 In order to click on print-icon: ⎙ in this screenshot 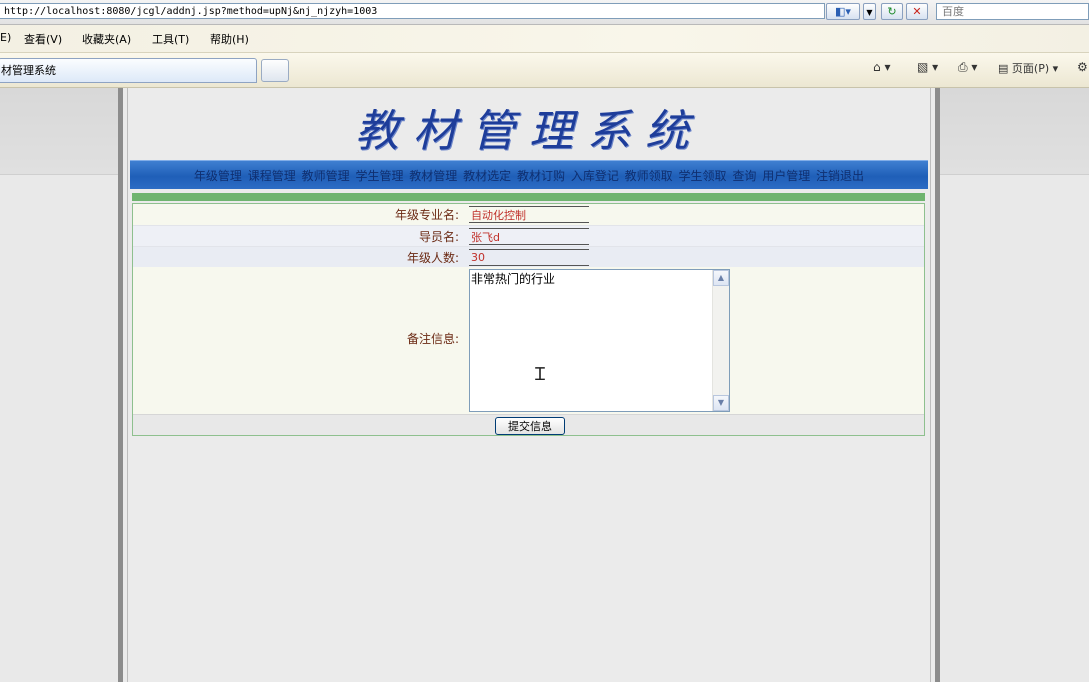, I will do `click(963, 67)`.